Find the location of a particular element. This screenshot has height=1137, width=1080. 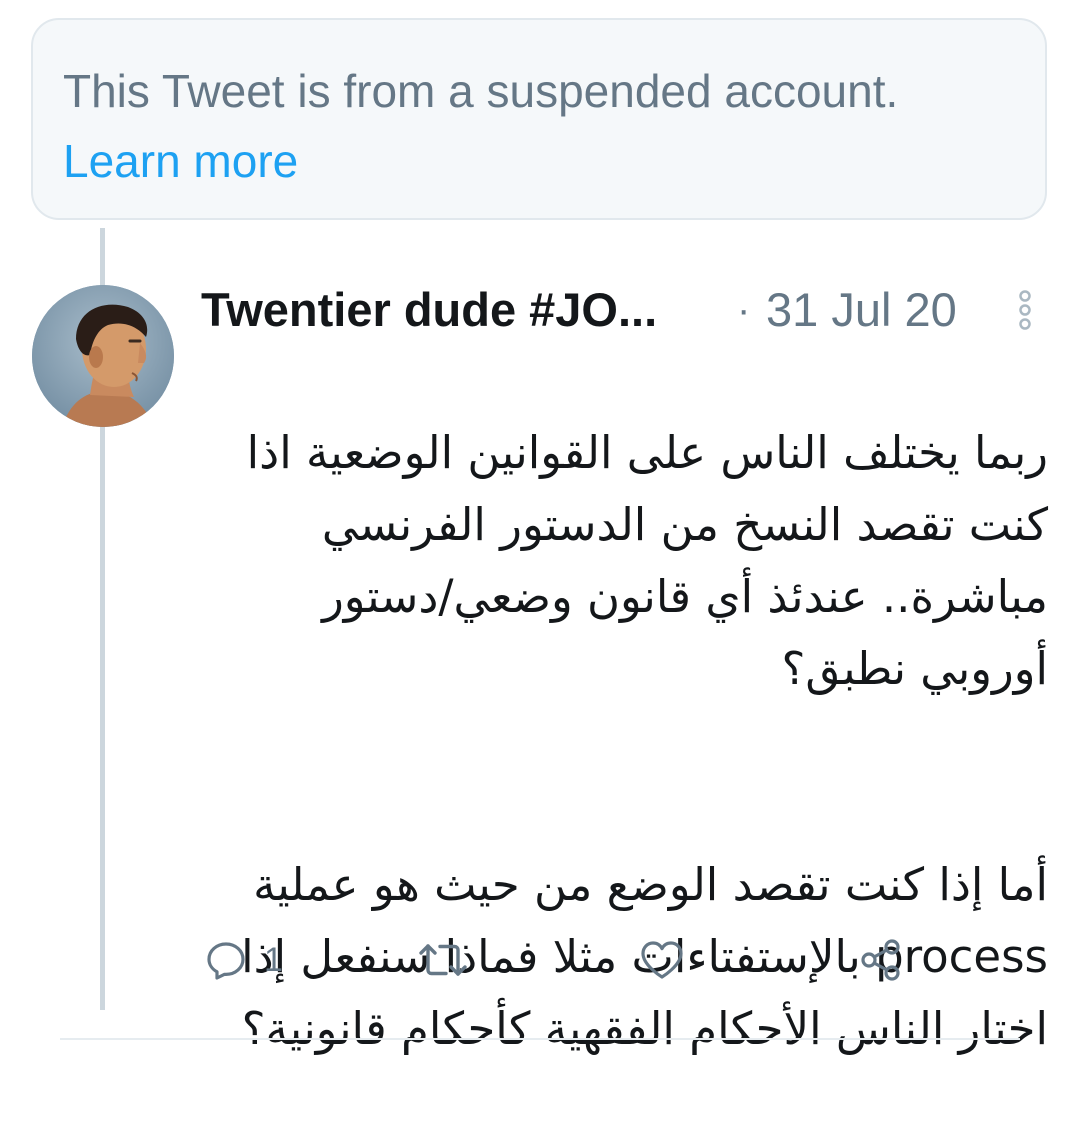

tweet-actions-bar: 1 is located at coordinates (610, 962).